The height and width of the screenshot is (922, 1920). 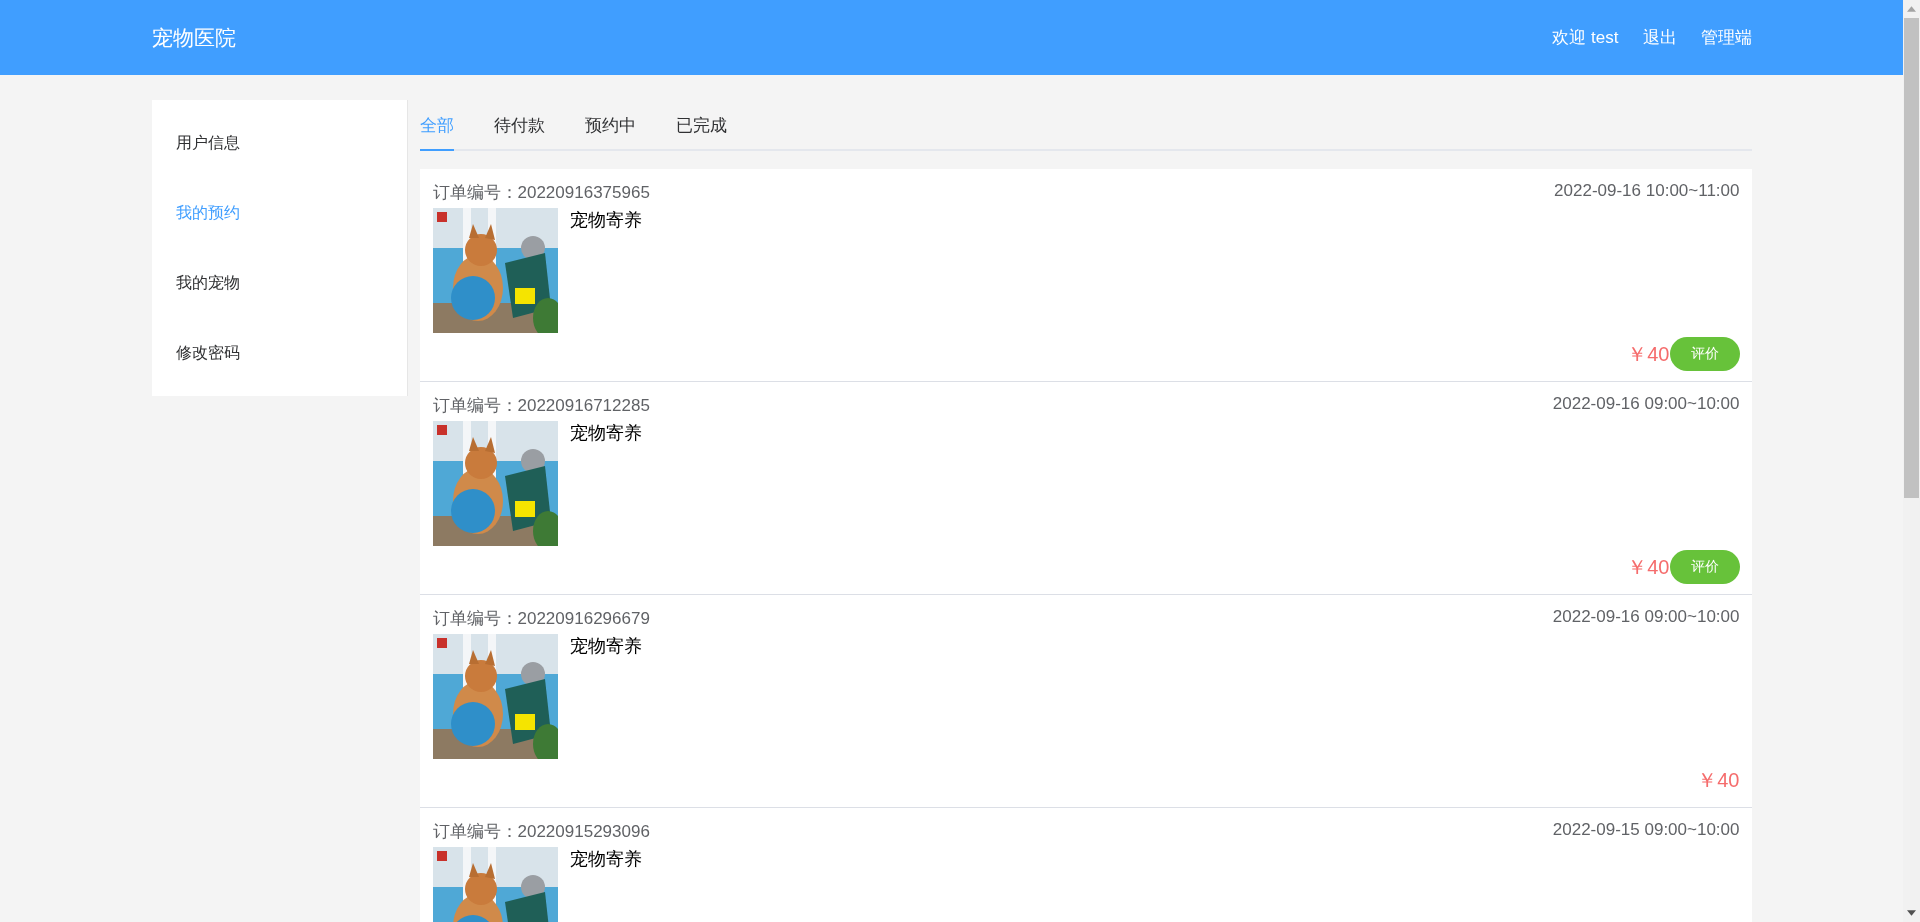 What do you see at coordinates (1659, 37) in the screenshot?
I see `header-link: 退出` at bounding box center [1659, 37].